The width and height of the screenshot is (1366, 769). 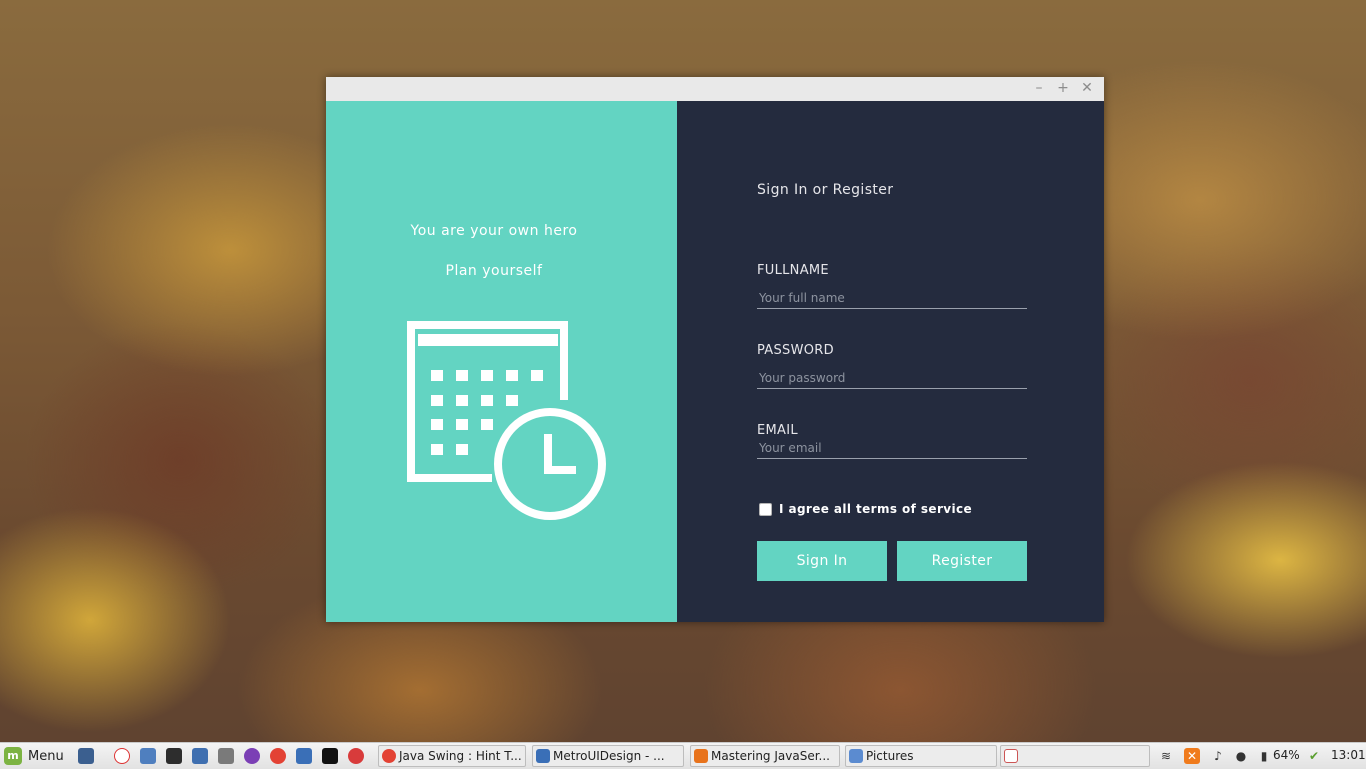 I want to click on update-shield-icon: ✔, so click(x=1314, y=756).